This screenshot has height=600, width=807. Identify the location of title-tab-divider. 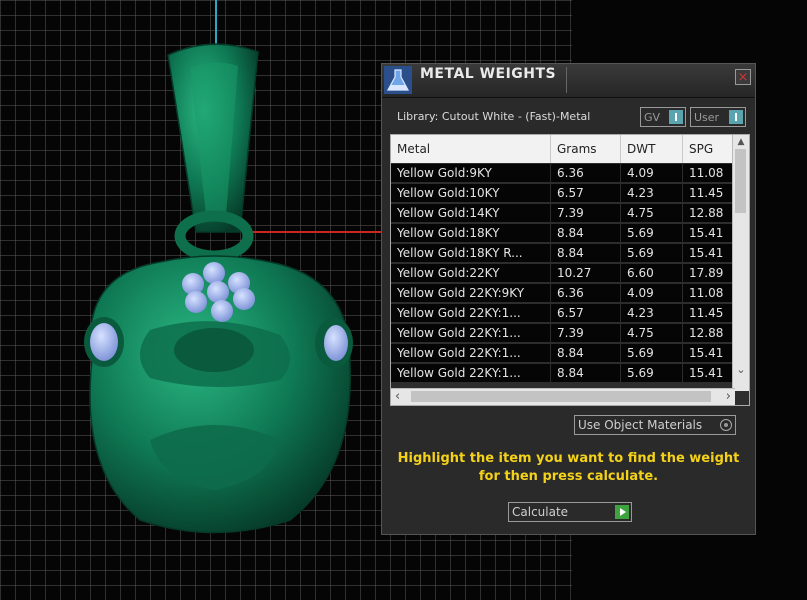
(566, 80).